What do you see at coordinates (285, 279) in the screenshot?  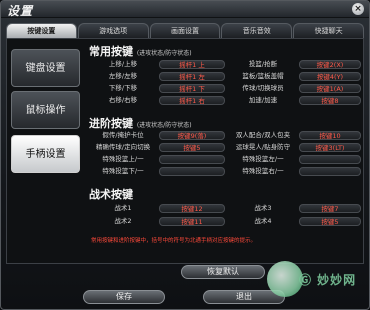 I see `watermark-logo-icon` at bounding box center [285, 279].